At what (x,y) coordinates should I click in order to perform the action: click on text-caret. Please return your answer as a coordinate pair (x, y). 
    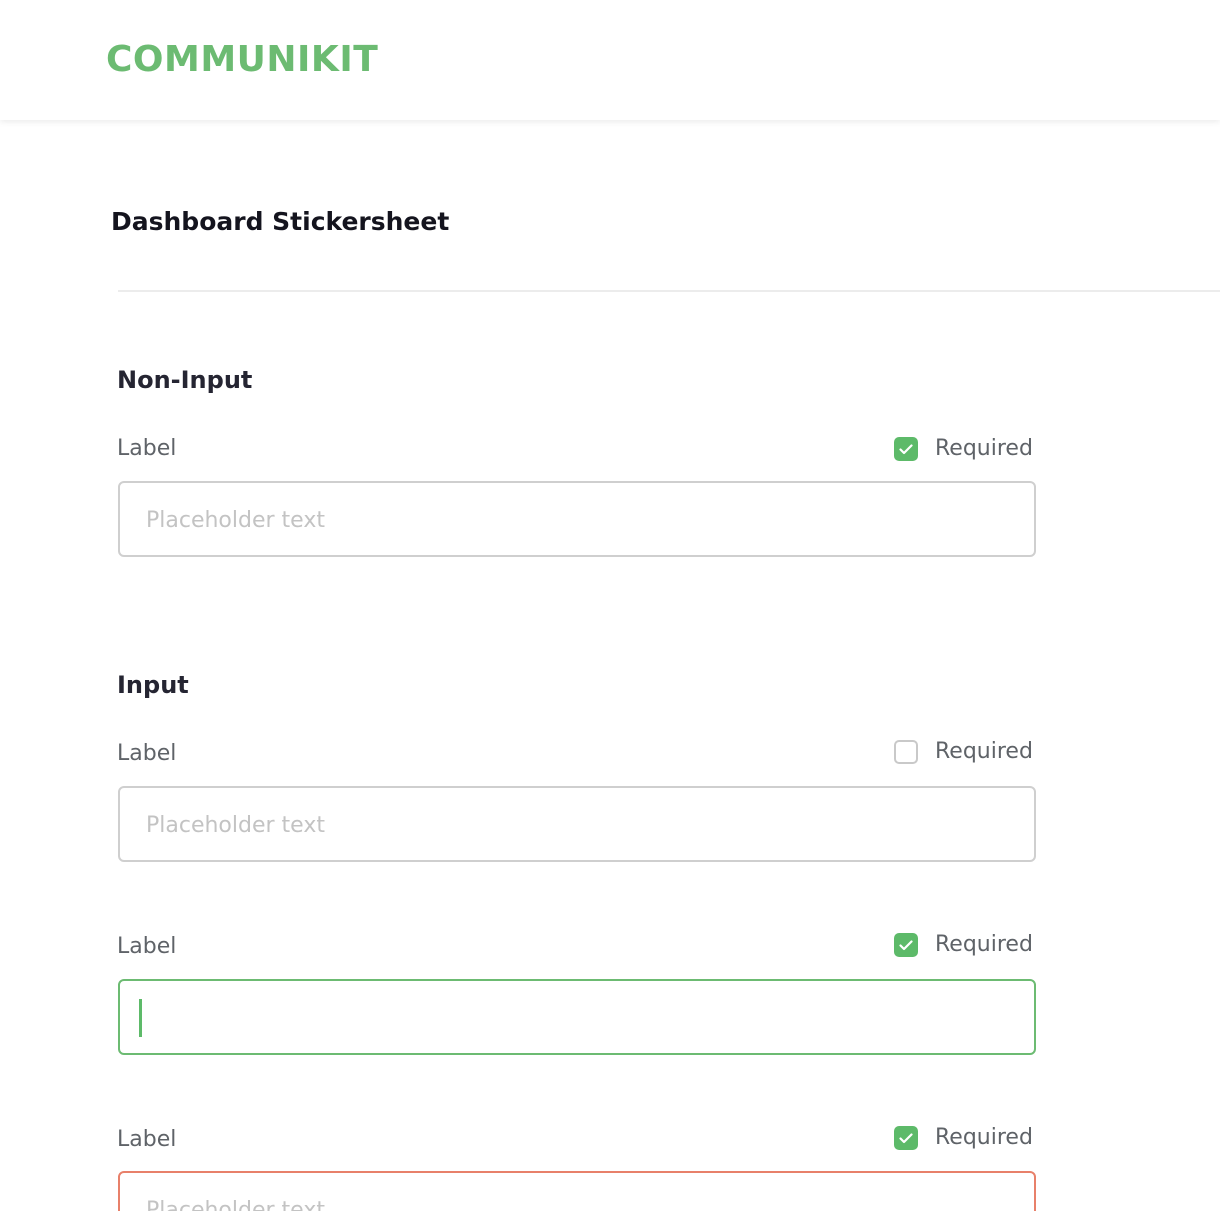
    Looking at the image, I should click on (140, 1018).